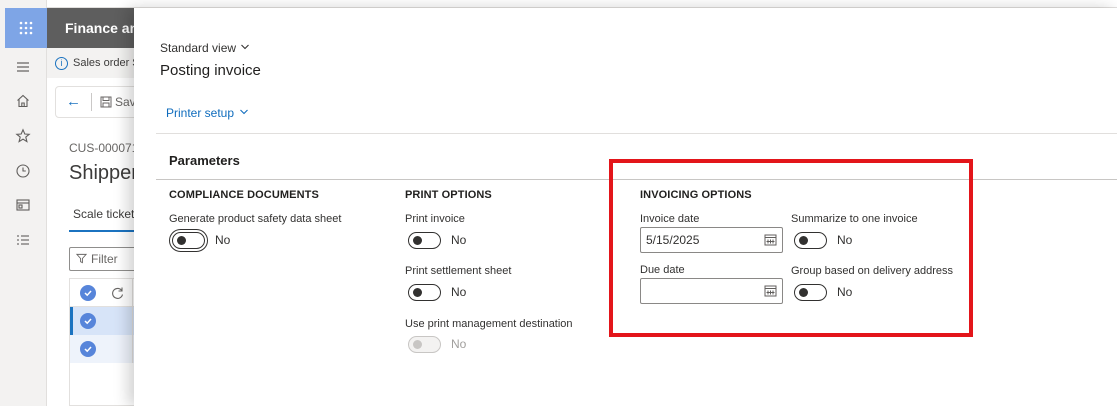  Describe the element at coordinates (210, 70) in the screenshot. I see `panel-title: Posting invoice` at that location.